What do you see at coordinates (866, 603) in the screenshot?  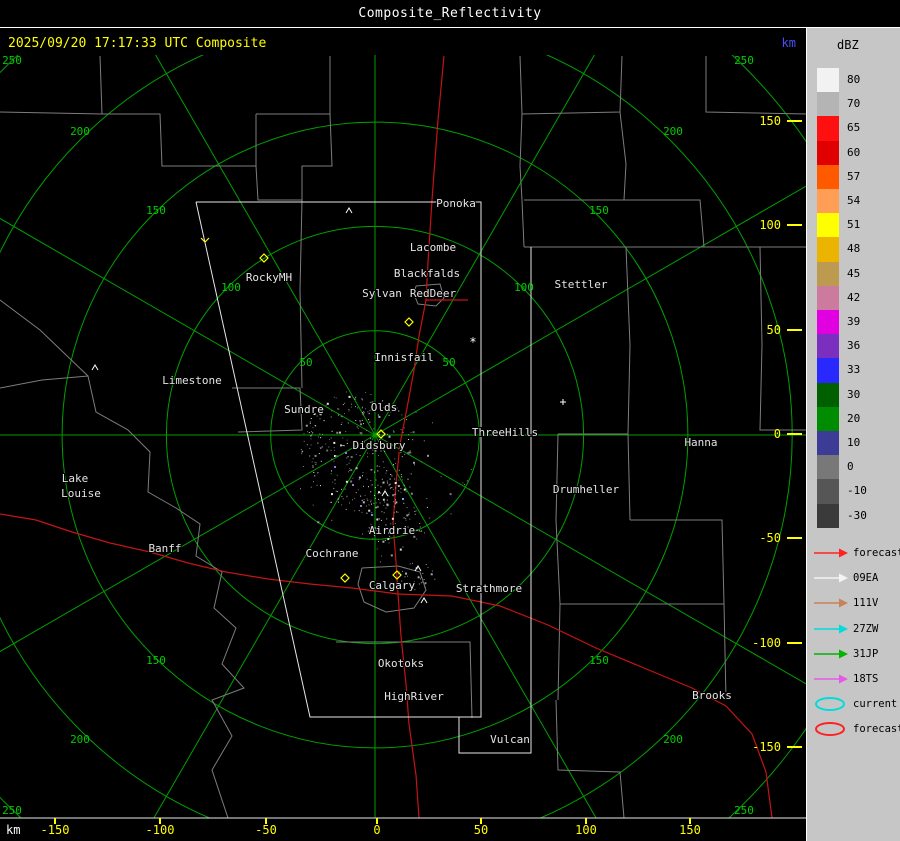 I see `track-label: 111V` at bounding box center [866, 603].